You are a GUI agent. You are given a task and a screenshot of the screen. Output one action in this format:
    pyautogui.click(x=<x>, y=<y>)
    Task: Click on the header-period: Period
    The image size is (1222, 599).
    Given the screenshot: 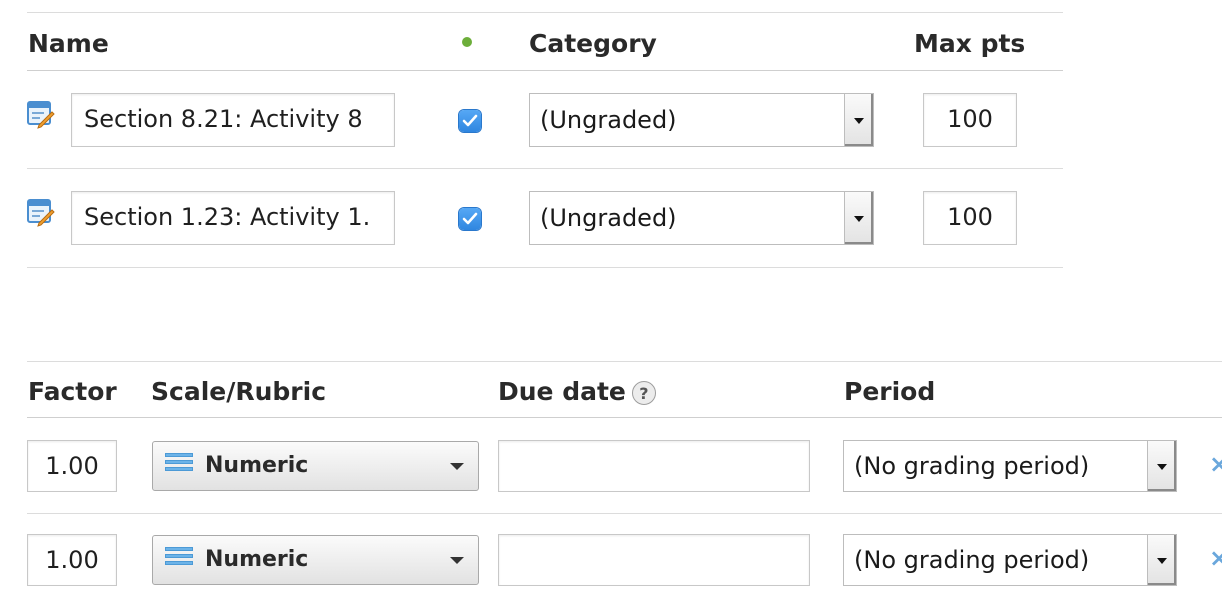 What is the action you would take?
    pyautogui.click(x=890, y=391)
    